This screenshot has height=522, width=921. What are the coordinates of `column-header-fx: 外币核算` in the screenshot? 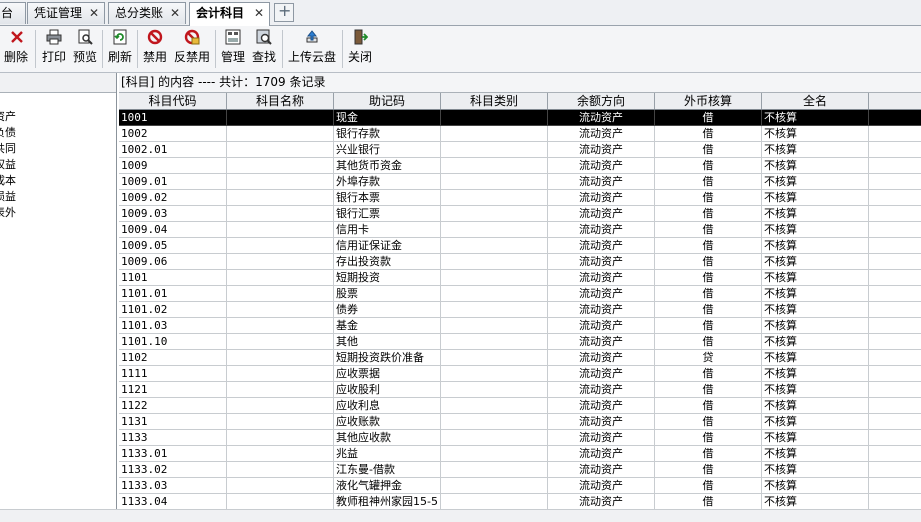 It's located at (708, 101).